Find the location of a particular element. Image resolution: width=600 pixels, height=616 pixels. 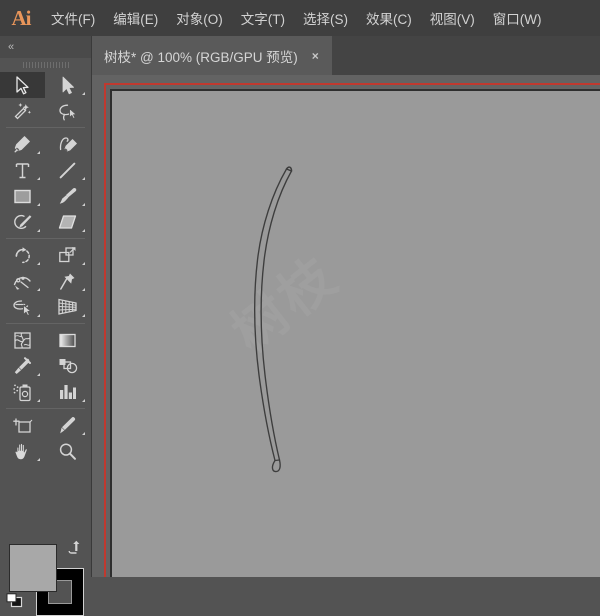

magic-wand-tool is located at coordinates (22, 111).